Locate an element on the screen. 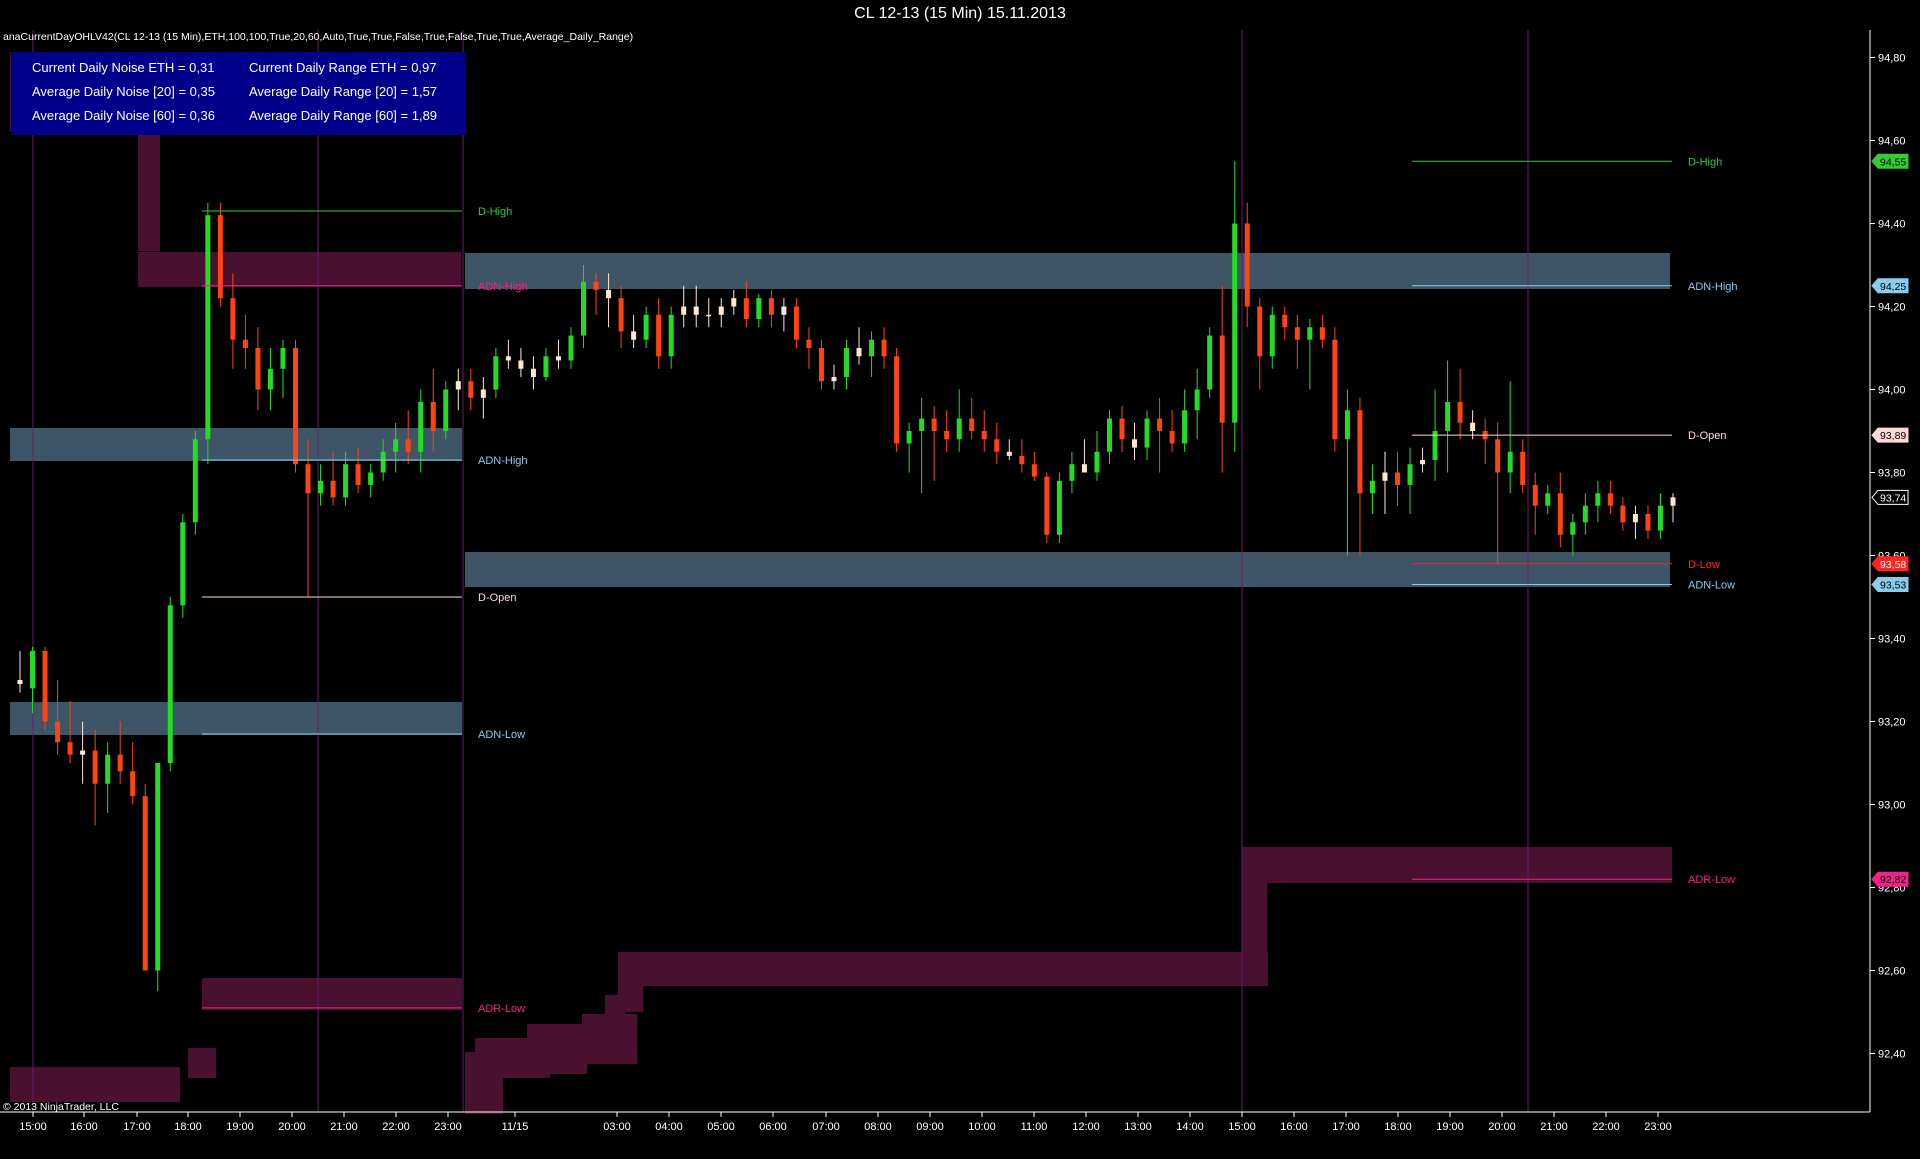 This screenshot has height=1159, width=1920. x-tick-label: 13:00 is located at coordinates (1138, 1127).